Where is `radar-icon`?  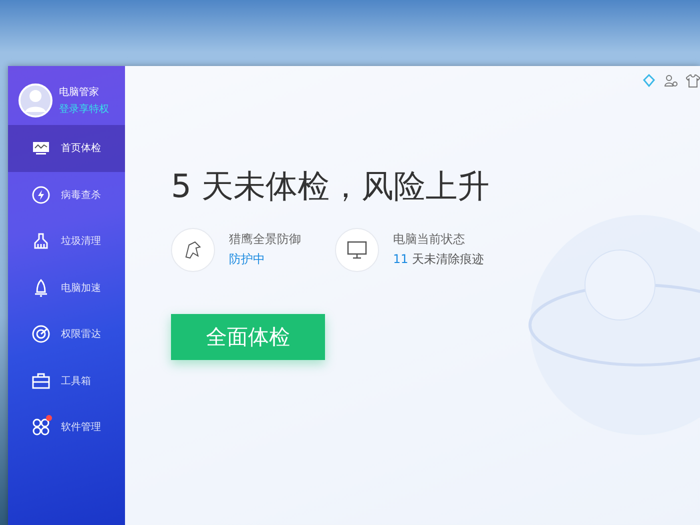 radar-icon is located at coordinates (41, 334).